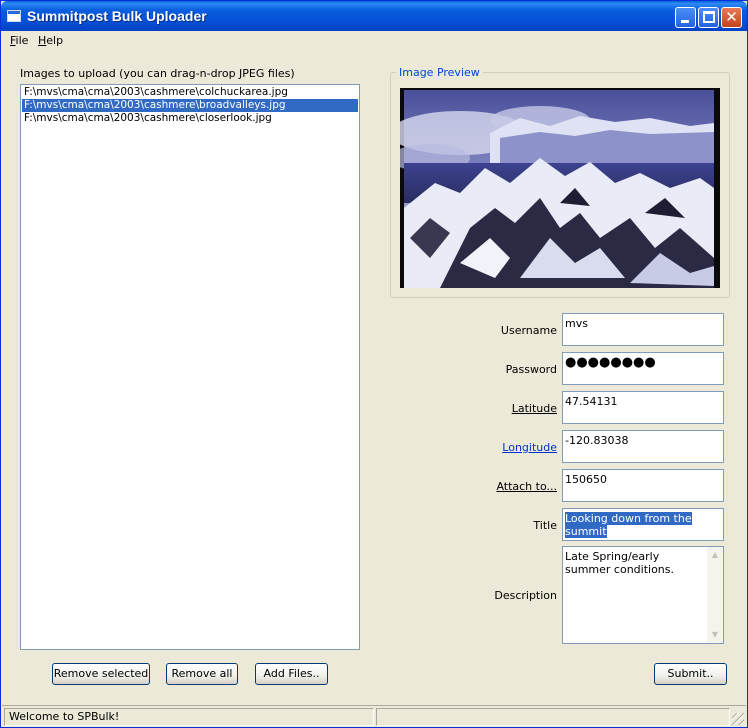 This screenshot has width=748, height=728. I want to click on window-title: Summitpost Bulk Uploader, so click(117, 16).